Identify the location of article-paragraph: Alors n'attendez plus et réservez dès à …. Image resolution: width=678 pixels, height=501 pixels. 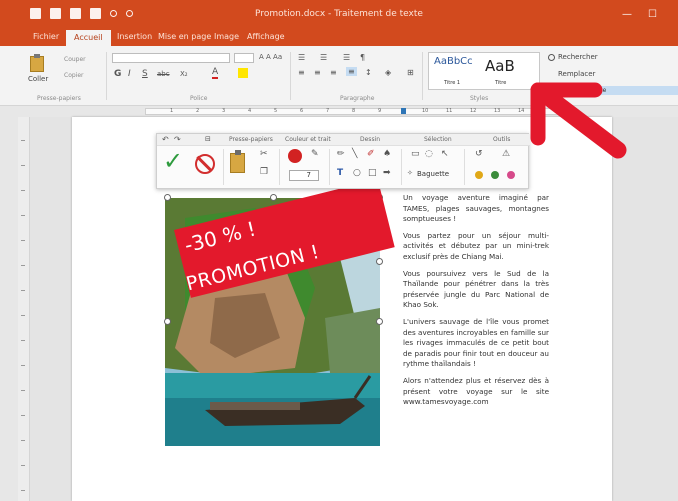
(476, 391).